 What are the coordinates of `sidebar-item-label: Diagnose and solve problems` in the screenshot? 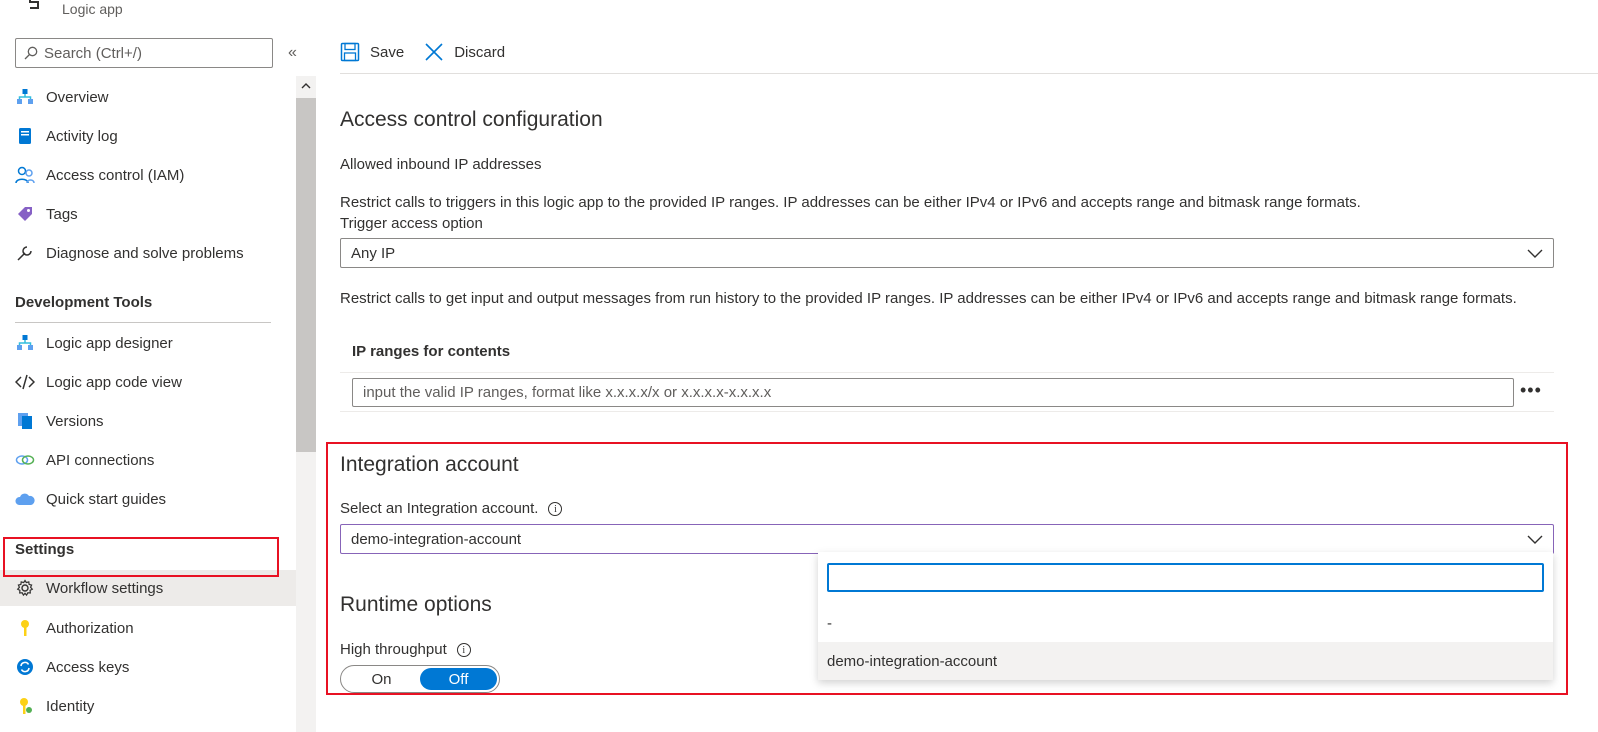 It's located at (145, 253).